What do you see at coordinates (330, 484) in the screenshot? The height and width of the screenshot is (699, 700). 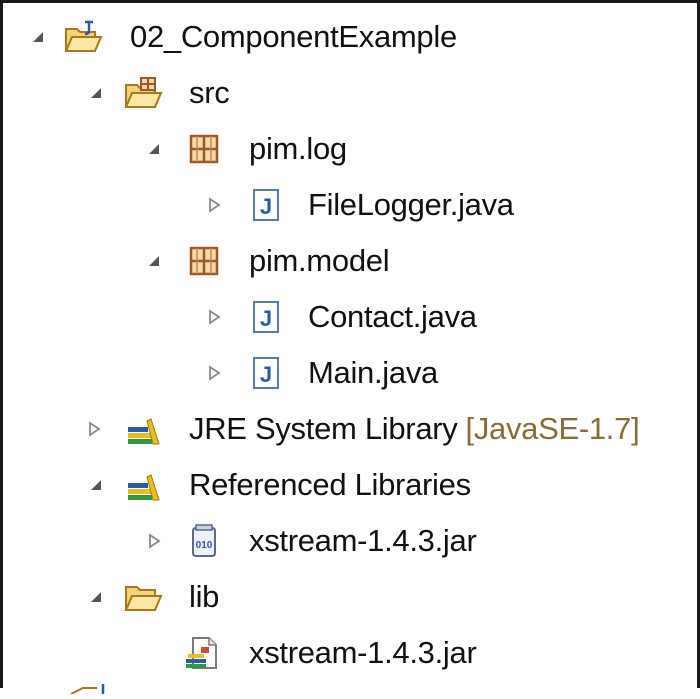 I see `library-label: Referenced Libraries` at bounding box center [330, 484].